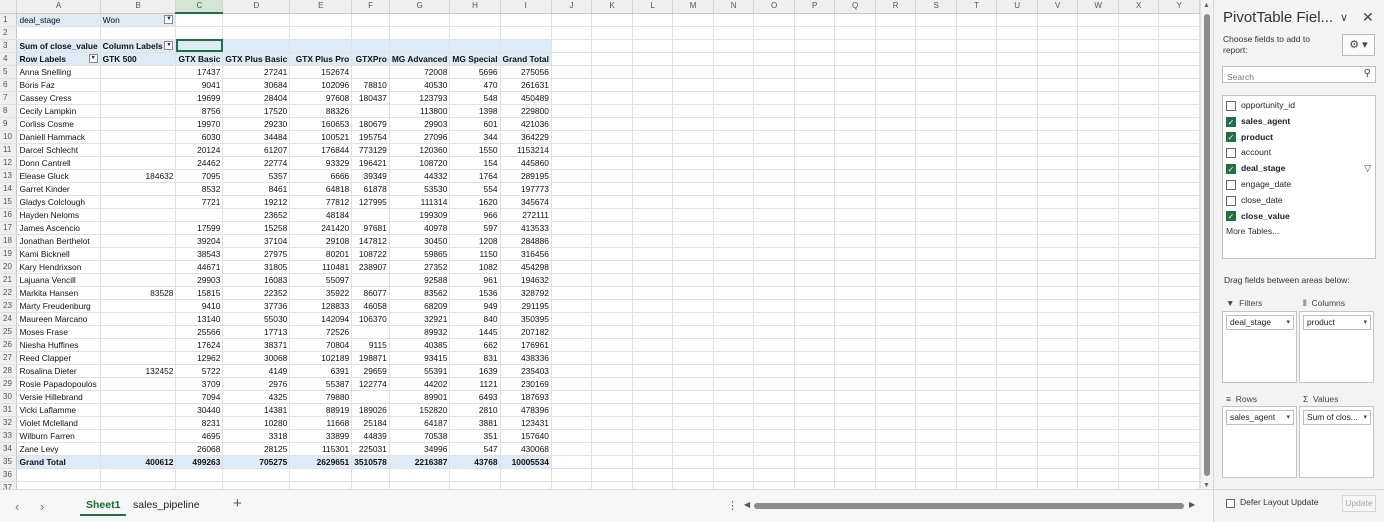 The width and height of the screenshot is (1384, 522). Describe the element at coordinates (321, 124) in the screenshot. I see `pivot-value-cell: 160653` at that location.